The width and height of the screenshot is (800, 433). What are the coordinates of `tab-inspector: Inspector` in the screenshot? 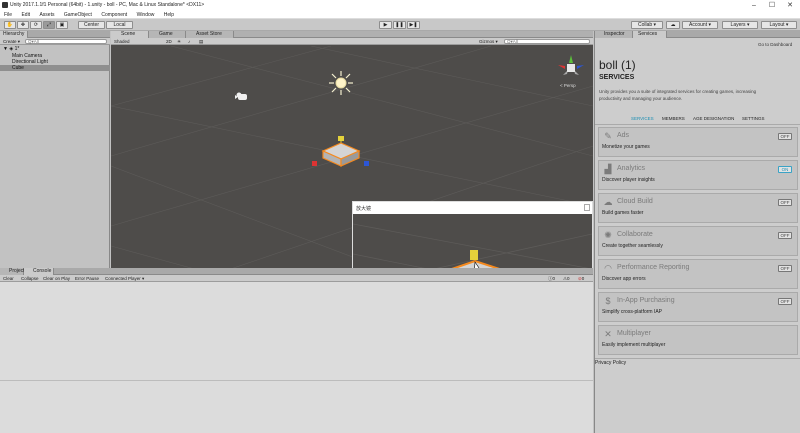 It's located at (614, 34).